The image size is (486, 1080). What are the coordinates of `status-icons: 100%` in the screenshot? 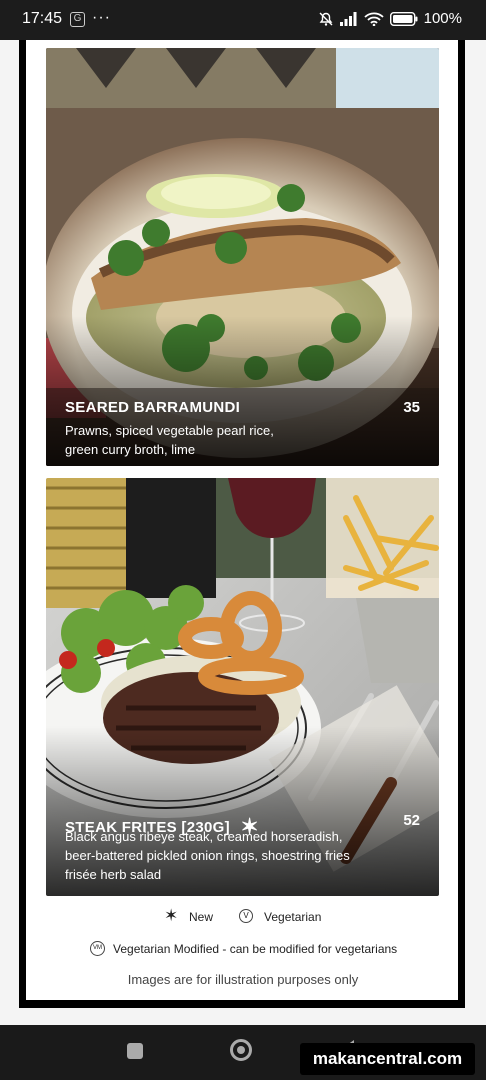 It's located at (390, 18).